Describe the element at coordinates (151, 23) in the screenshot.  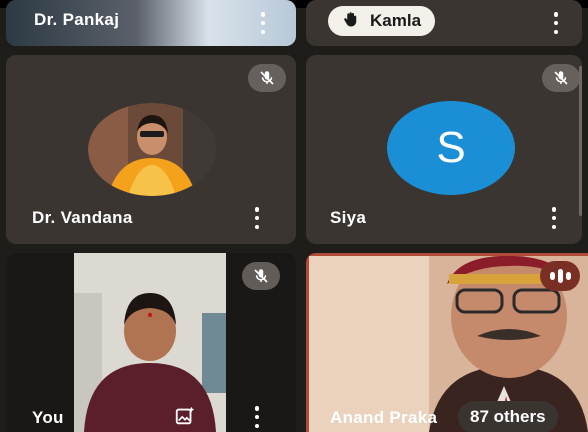
I see `participant-tile-pankaj: Dr. Pankaj` at that location.